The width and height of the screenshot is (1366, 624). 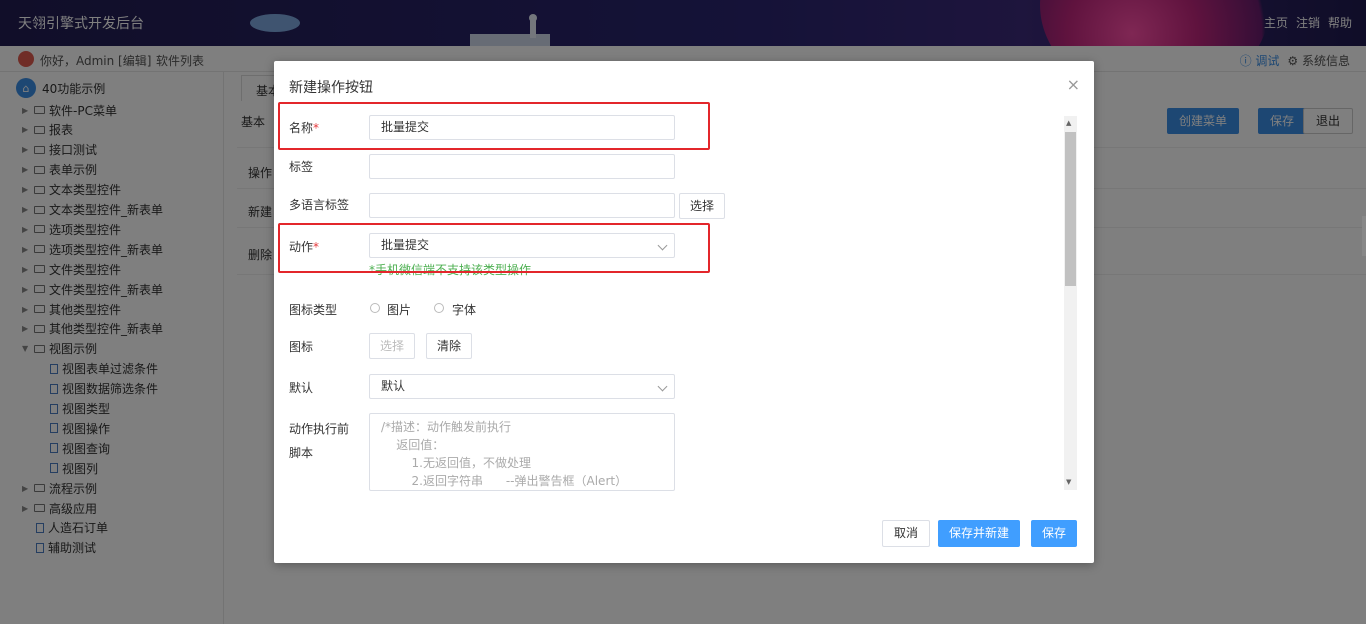 I want to click on scroll-down-icon: ▼, so click(x=1068, y=482).